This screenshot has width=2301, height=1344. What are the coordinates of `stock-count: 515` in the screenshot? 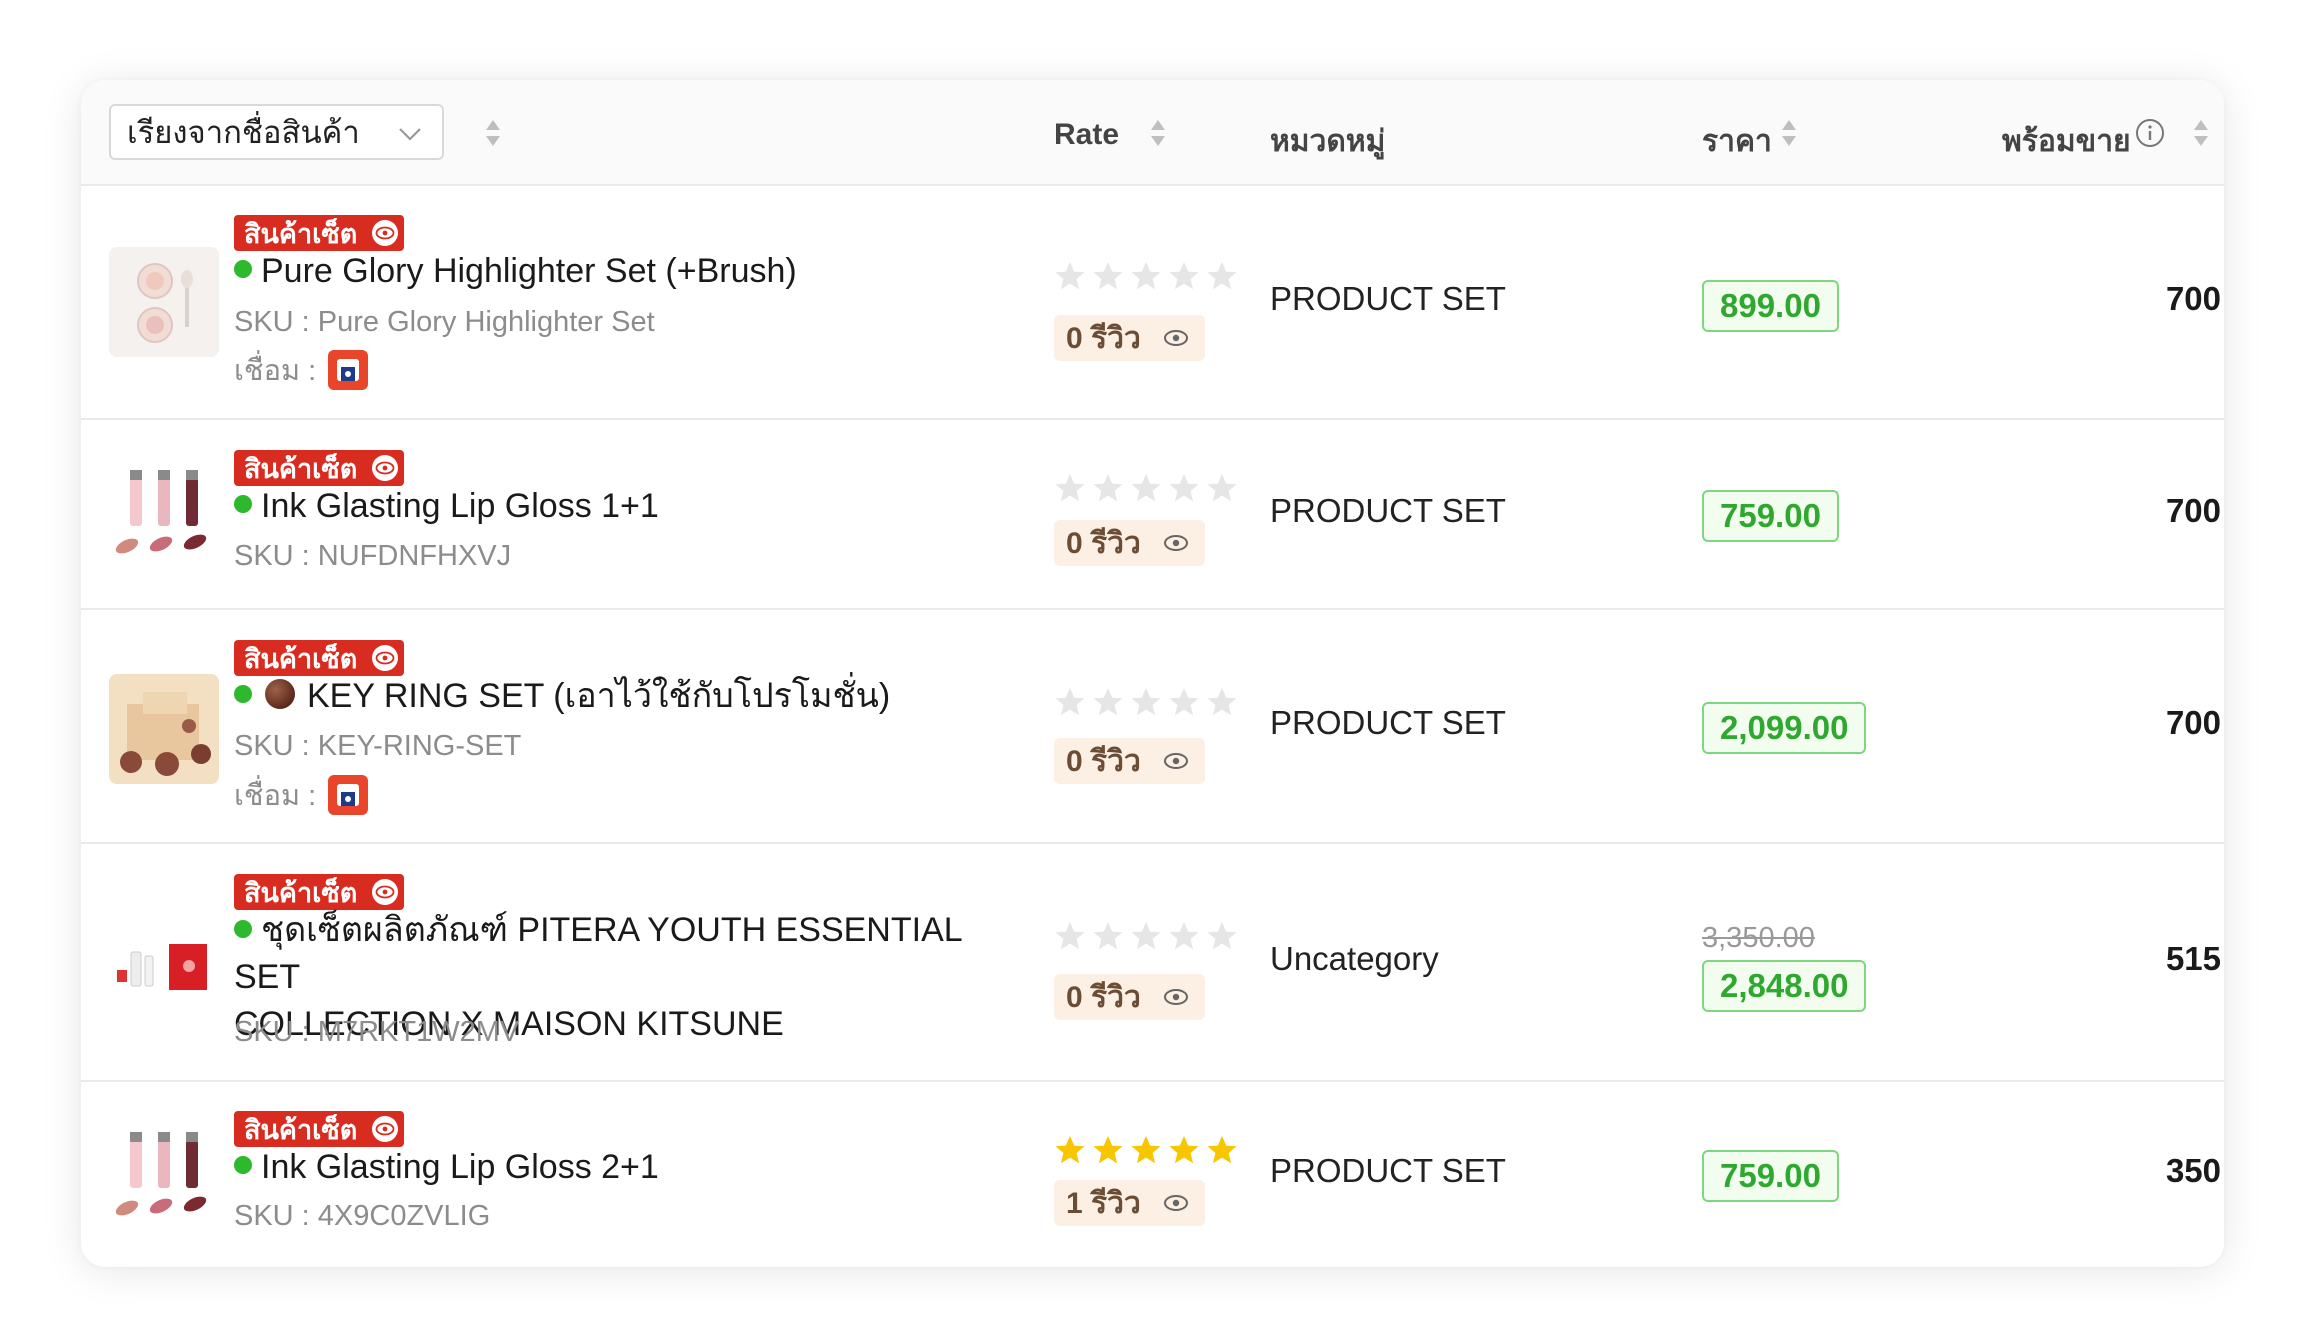 It's located at (2193, 958).